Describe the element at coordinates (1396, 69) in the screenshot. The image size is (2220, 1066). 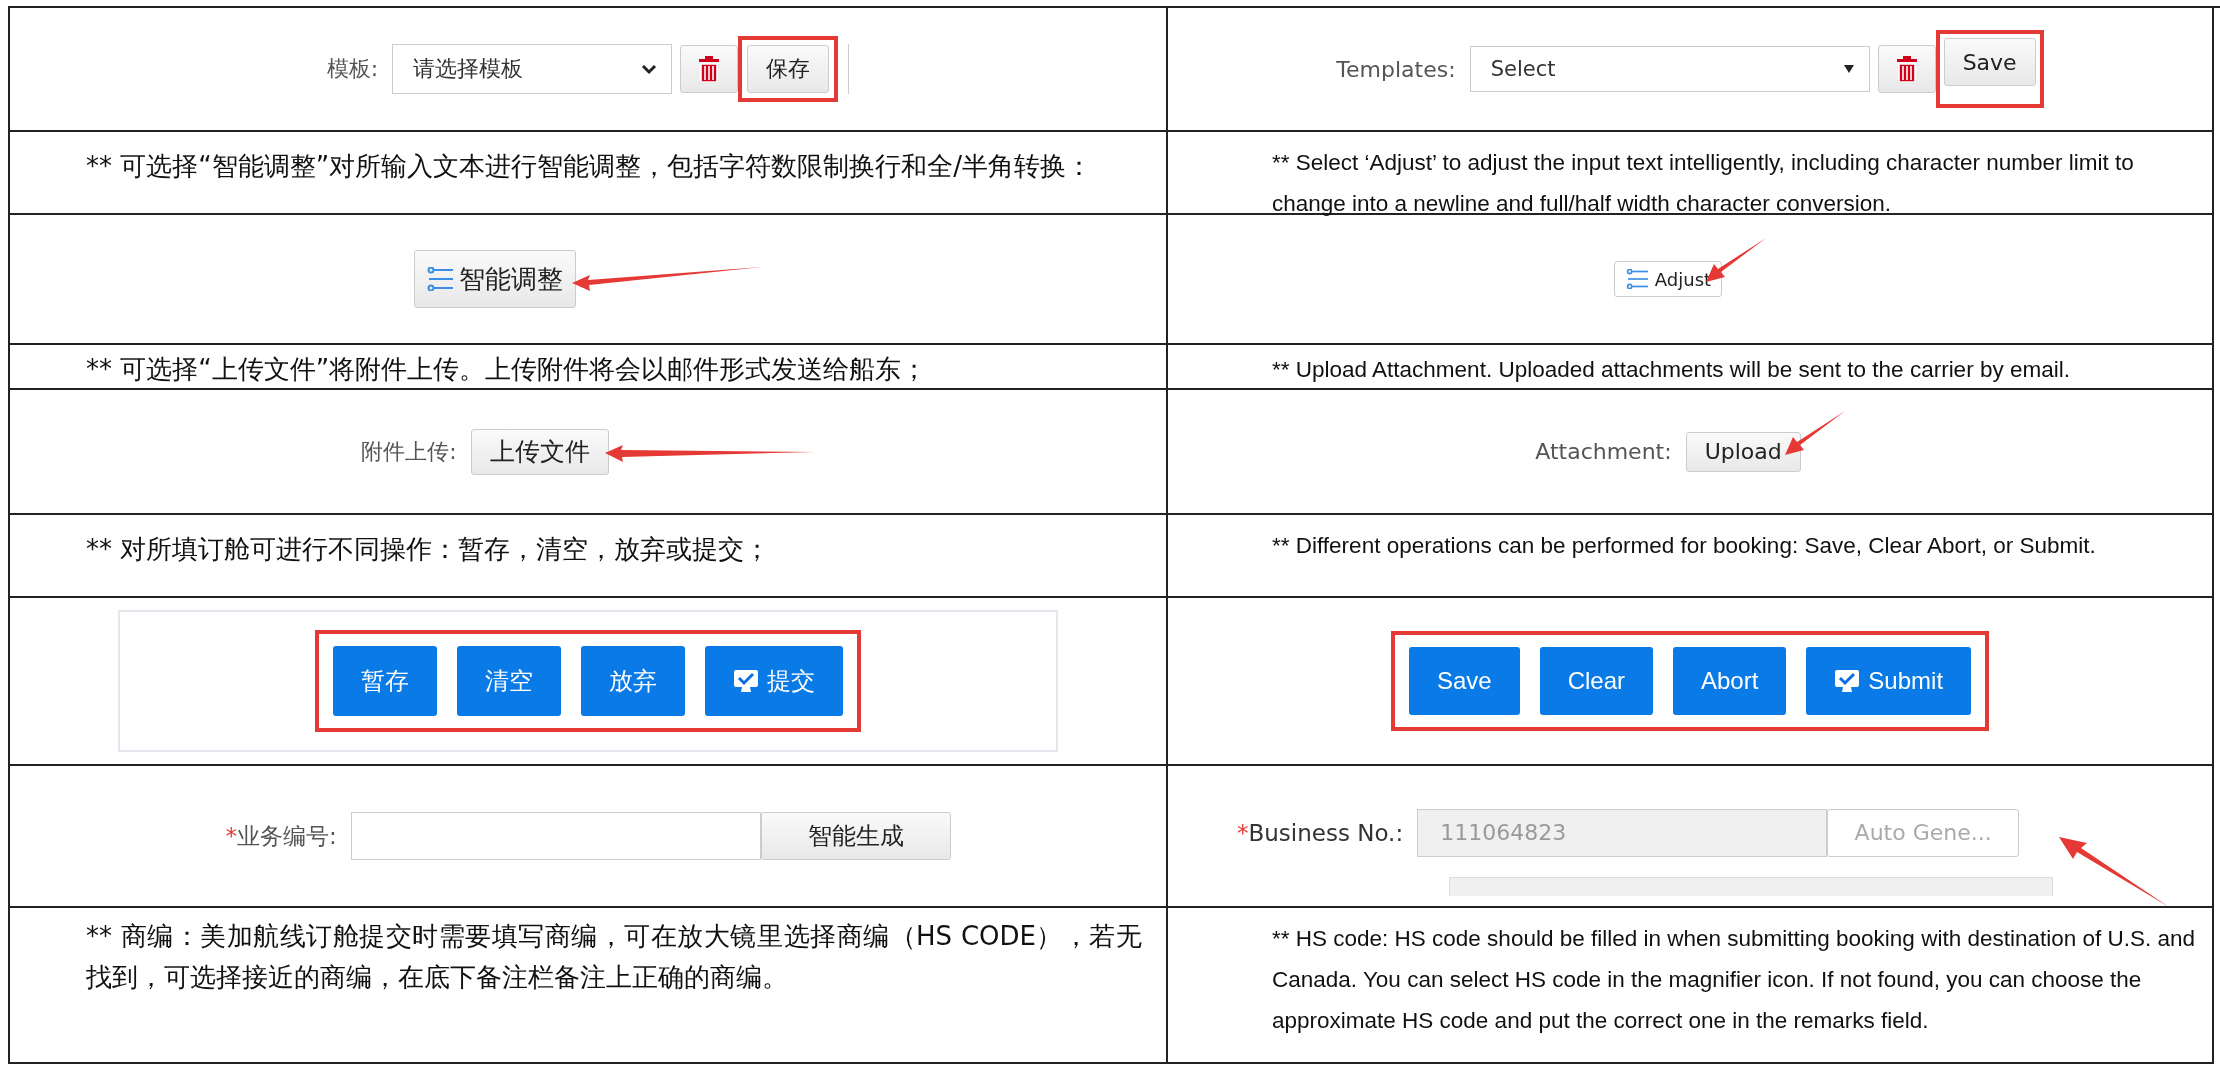
I see `templates-label: Templates:` at that location.